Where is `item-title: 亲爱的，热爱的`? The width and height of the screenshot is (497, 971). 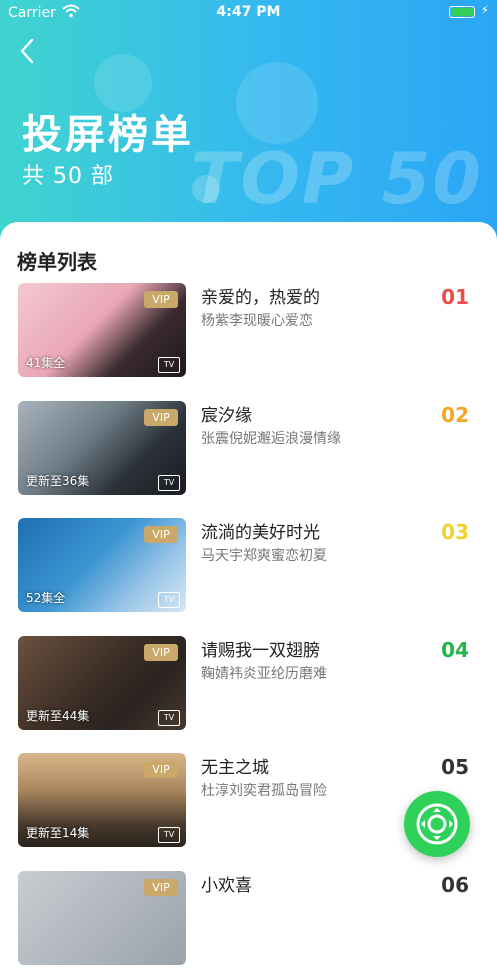
item-title: 亲爱的，热爱的 is located at coordinates (260, 298).